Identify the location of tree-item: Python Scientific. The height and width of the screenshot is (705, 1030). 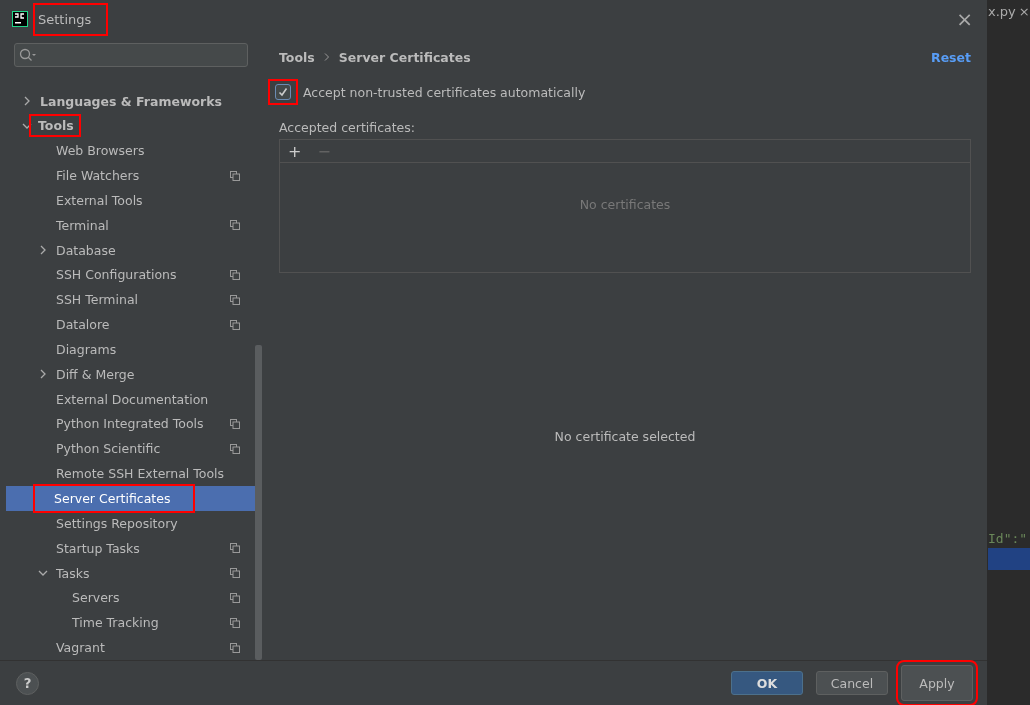
(131, 449).